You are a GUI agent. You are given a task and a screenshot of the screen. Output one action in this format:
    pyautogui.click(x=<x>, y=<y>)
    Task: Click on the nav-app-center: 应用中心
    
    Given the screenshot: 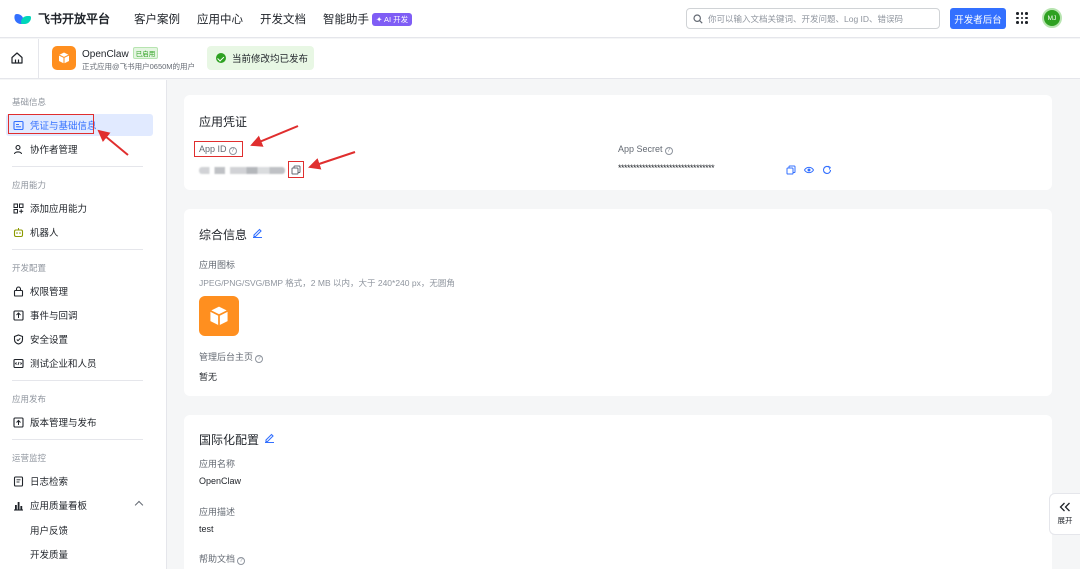 What is the action you would take?
    pyautogui.click(x=220, y=19)
    